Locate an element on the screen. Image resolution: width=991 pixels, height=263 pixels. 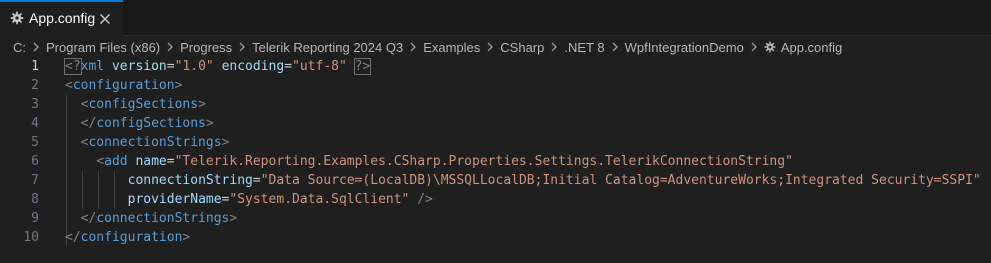
line-number: 9 is located at coordinates (35, 218).